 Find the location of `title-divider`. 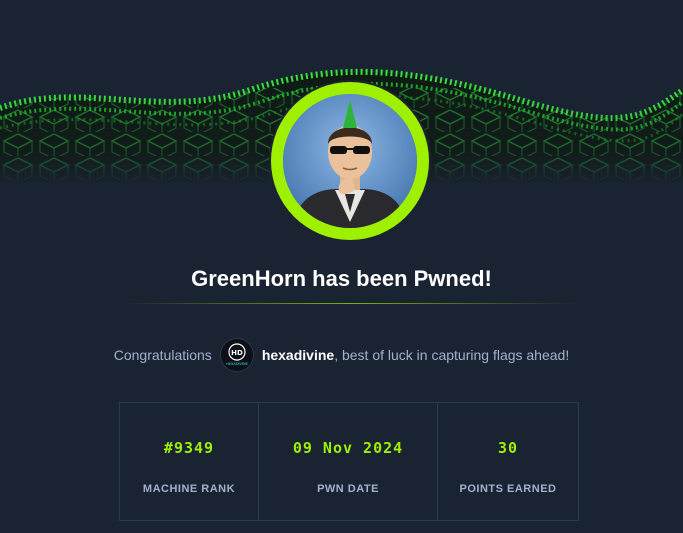

title-divider is located at coordinates (350, 303).